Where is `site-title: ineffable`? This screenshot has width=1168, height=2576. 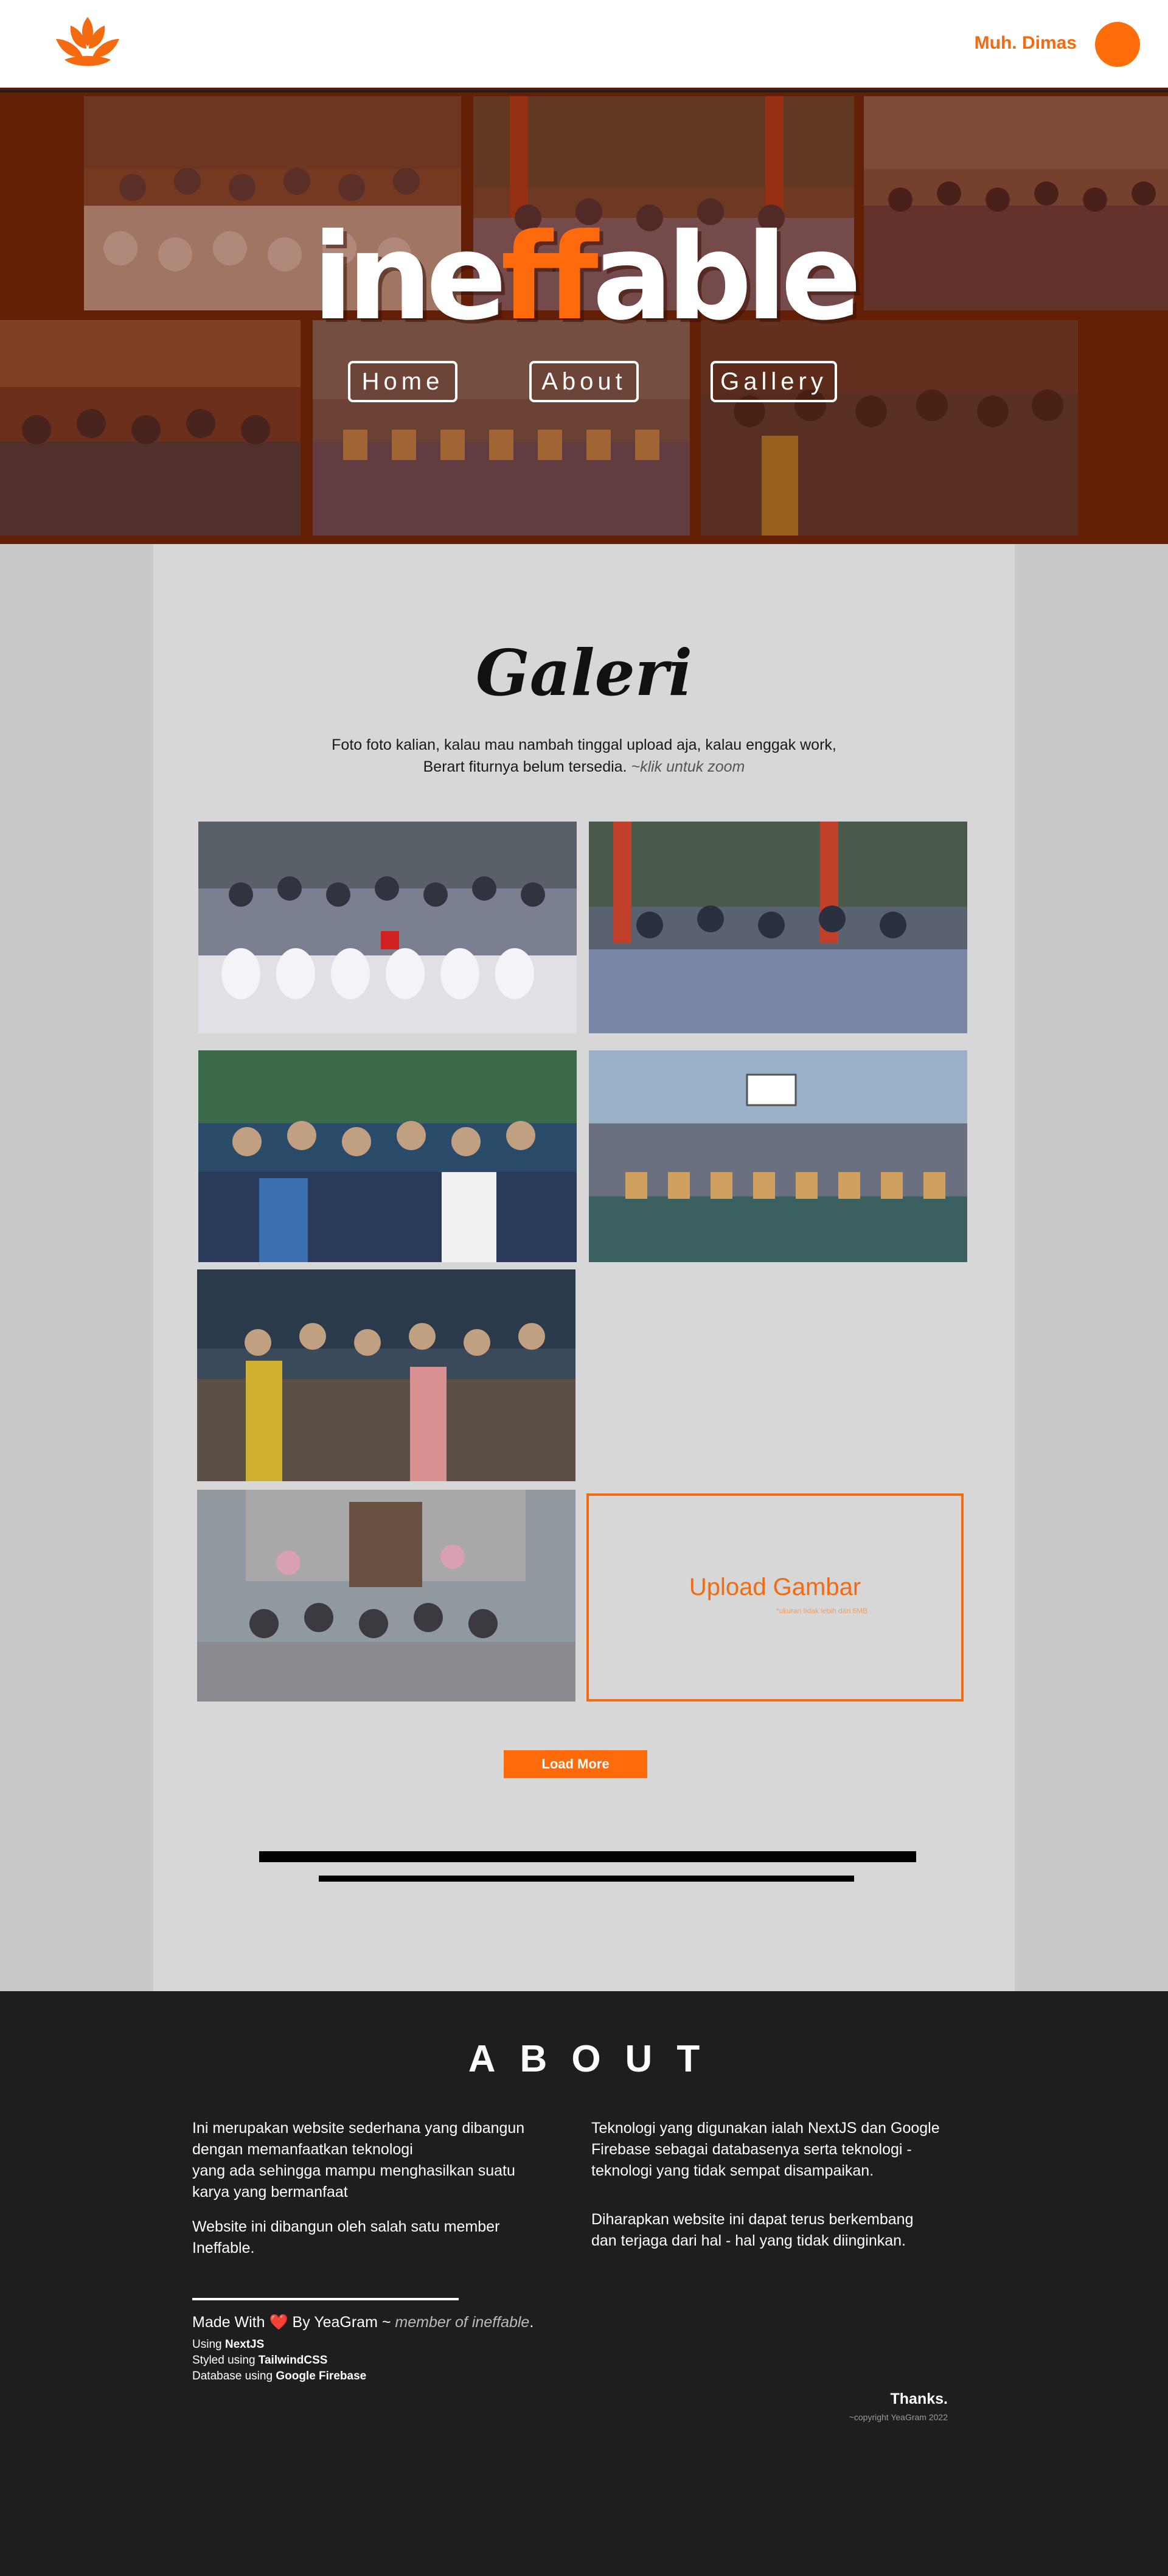 site-title: ineffable is located at coordinates (587, 277).